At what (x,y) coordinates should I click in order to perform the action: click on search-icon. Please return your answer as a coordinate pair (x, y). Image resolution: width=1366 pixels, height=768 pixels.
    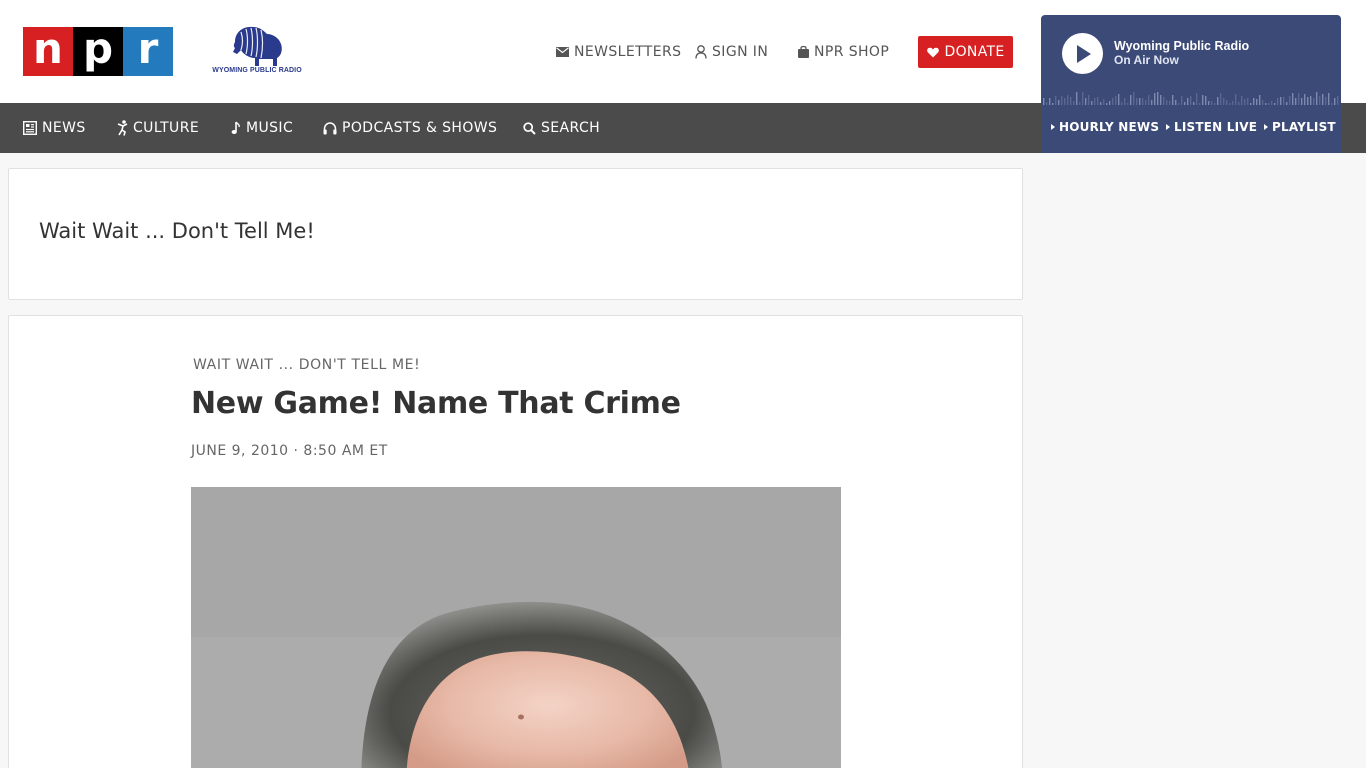
    Looking at the image, I should click on (529, 128).